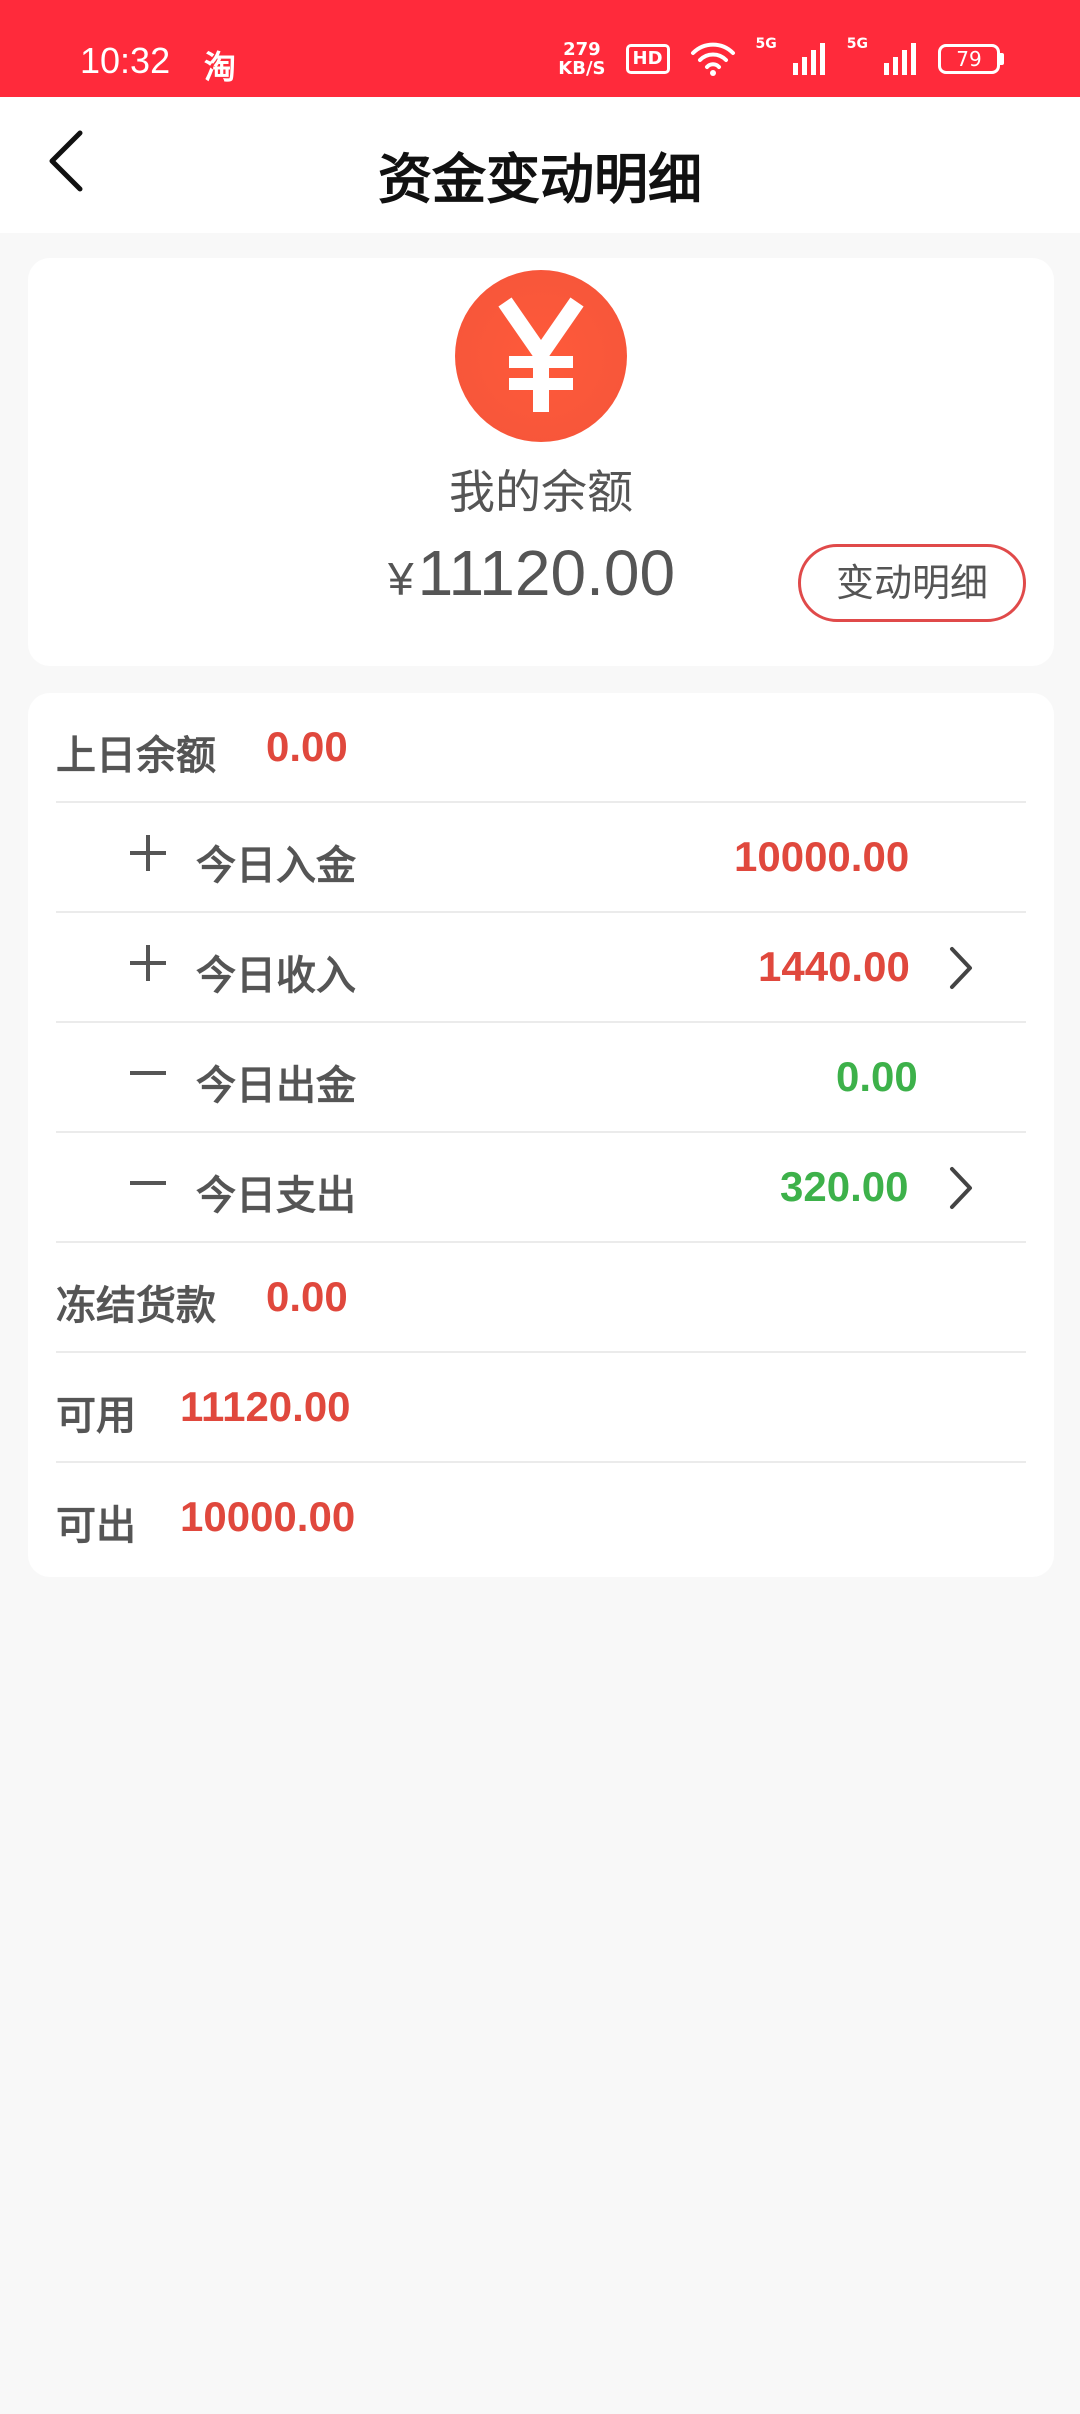  Describe the element at coordinates (844, 1186) in the screenshot. I see `row-value: 320.00` at that location.